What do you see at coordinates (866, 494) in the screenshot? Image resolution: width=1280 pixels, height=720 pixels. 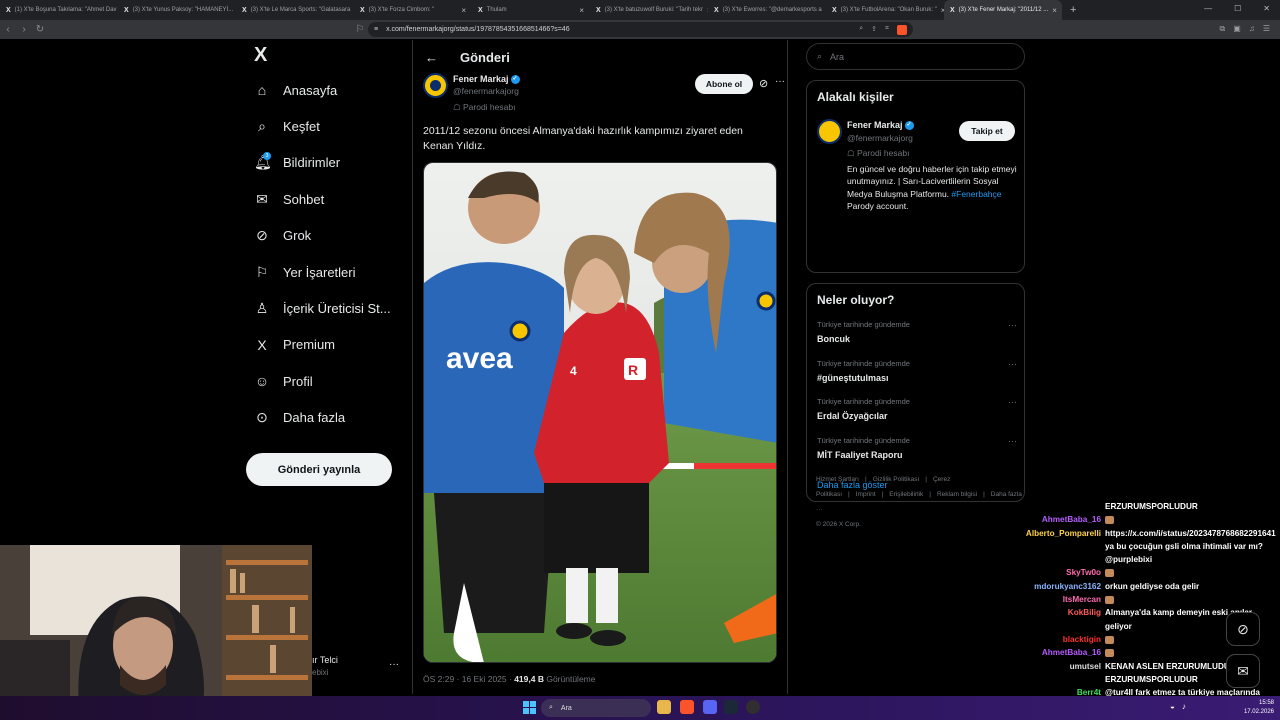 I see `footer-link: Imprint` at bounding box center [866, 494].